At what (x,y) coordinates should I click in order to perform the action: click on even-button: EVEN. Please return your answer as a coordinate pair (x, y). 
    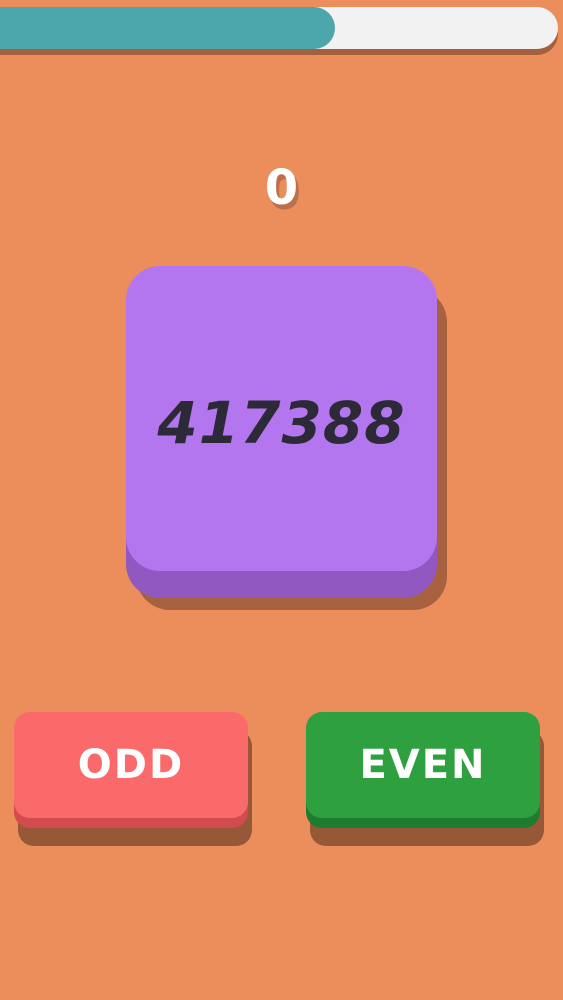
    Looking at the image, I should click on (425, 779).